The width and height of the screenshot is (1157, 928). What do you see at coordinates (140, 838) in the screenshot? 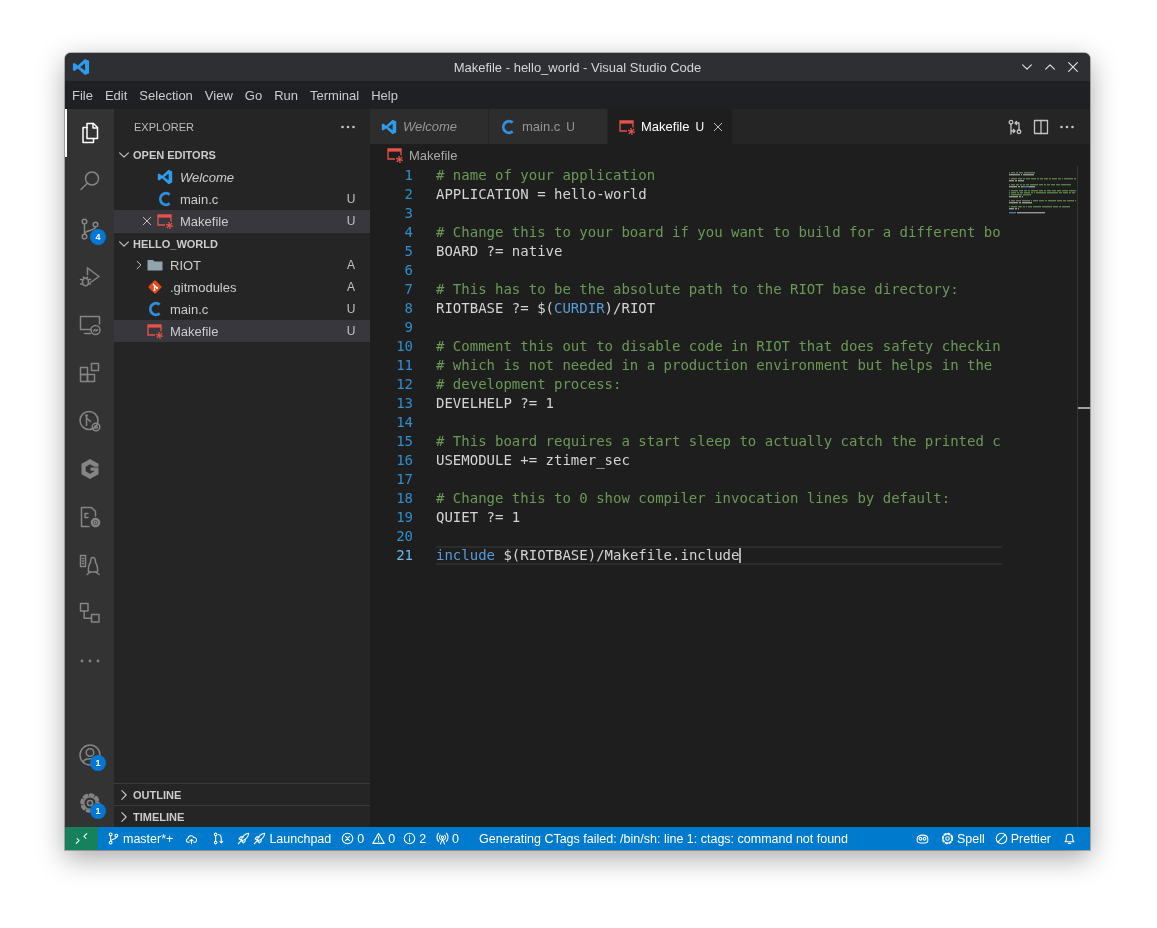
I see `branch-status-item: master*+` at bounding box center [140, 838].